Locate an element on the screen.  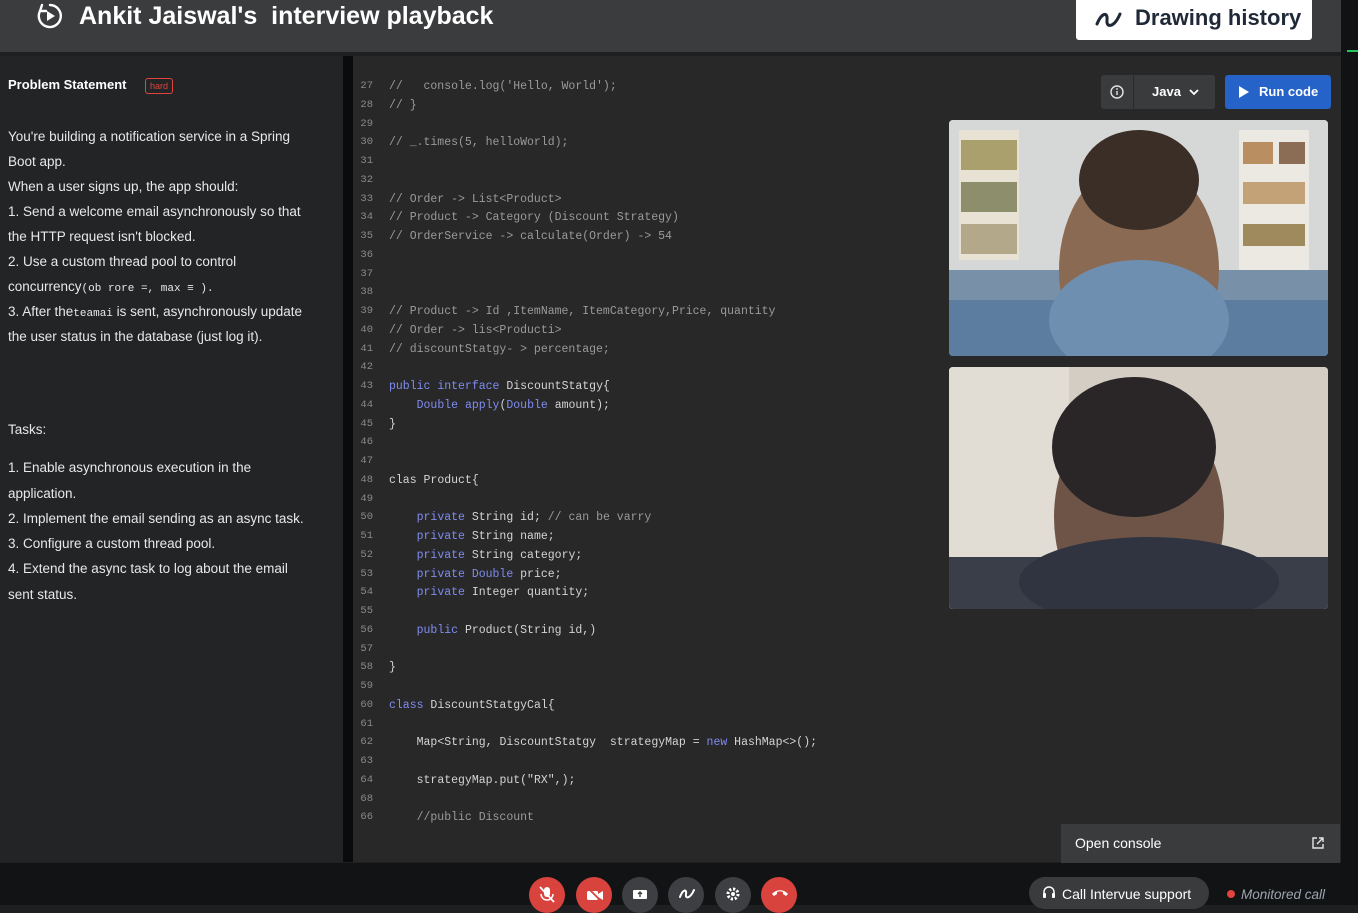
code-line: 60 class DiscountStatgyCal{ is located at coordinates (633, 708).